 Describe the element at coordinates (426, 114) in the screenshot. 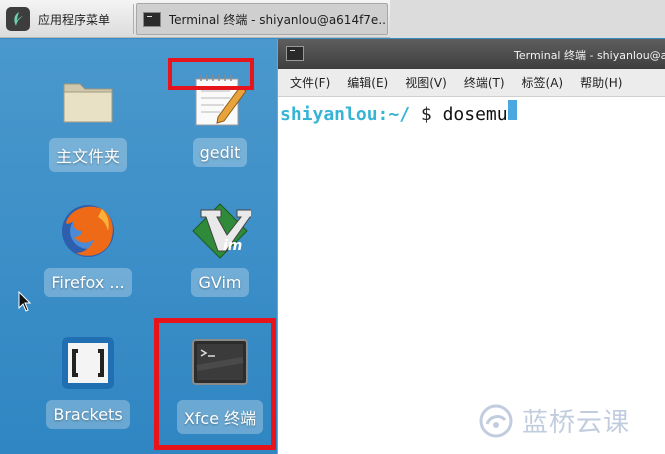

I see `prompt-symbol: $` at that location.